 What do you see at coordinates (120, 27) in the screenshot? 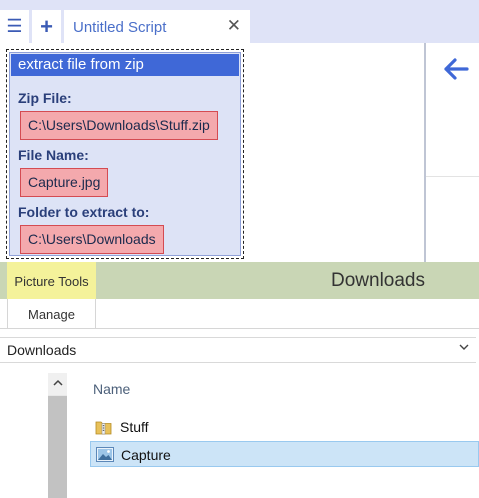
I see `tab-title: Untitled Script` at bounding box center [120, 27].